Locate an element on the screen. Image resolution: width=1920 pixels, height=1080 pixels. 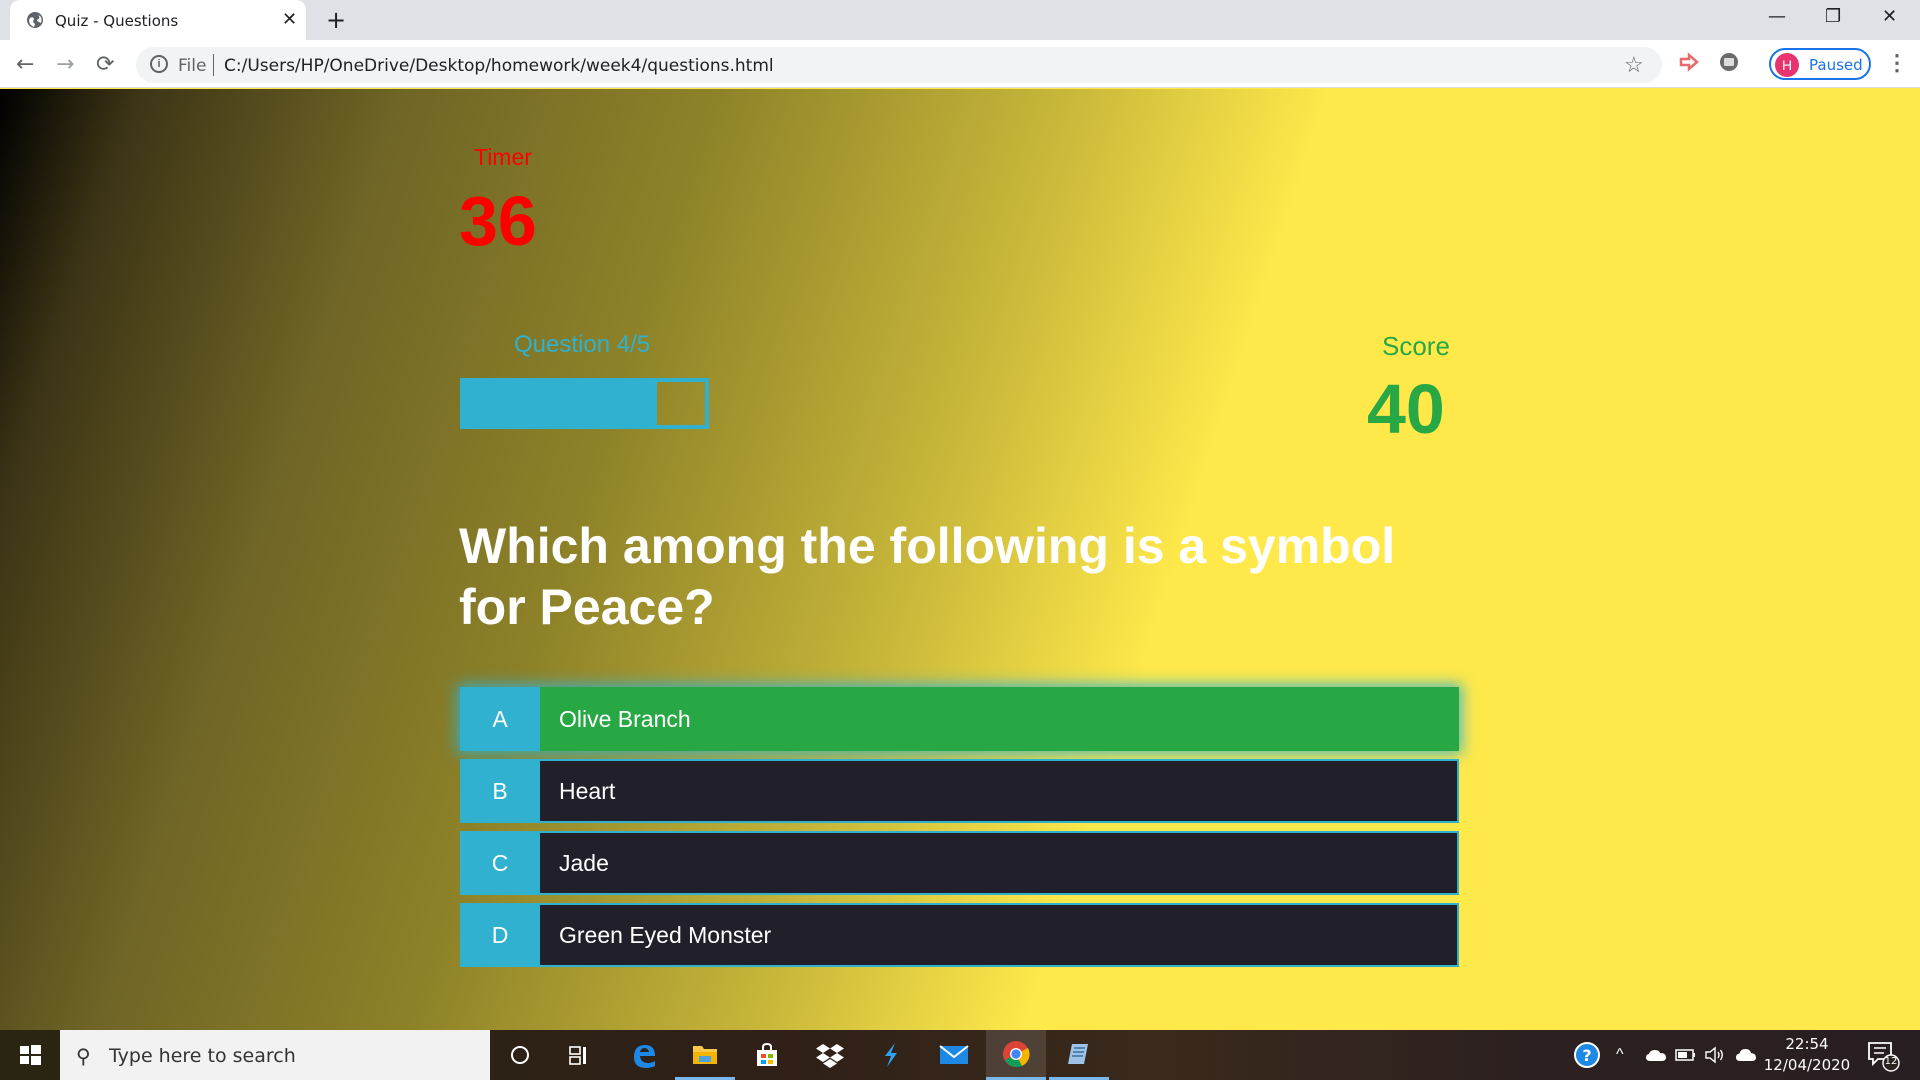
minimize-icon: — is located at coordinates (1777, 16).